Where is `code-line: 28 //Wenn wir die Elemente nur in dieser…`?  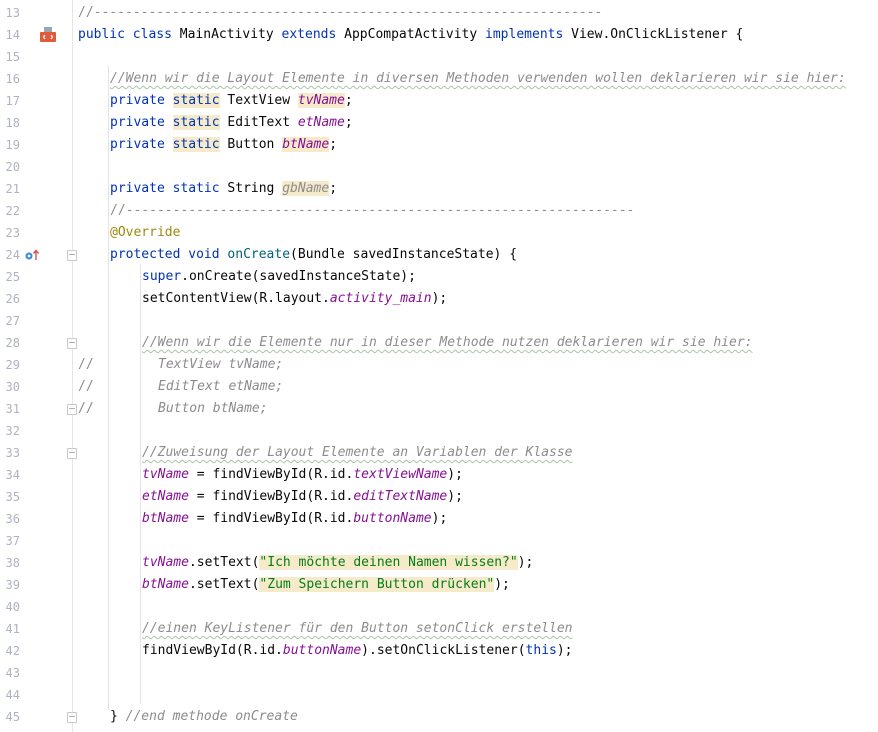
code-line: 28 //Wenn wir die Elemente nur in dieser… is located at coordinates (439, 343).